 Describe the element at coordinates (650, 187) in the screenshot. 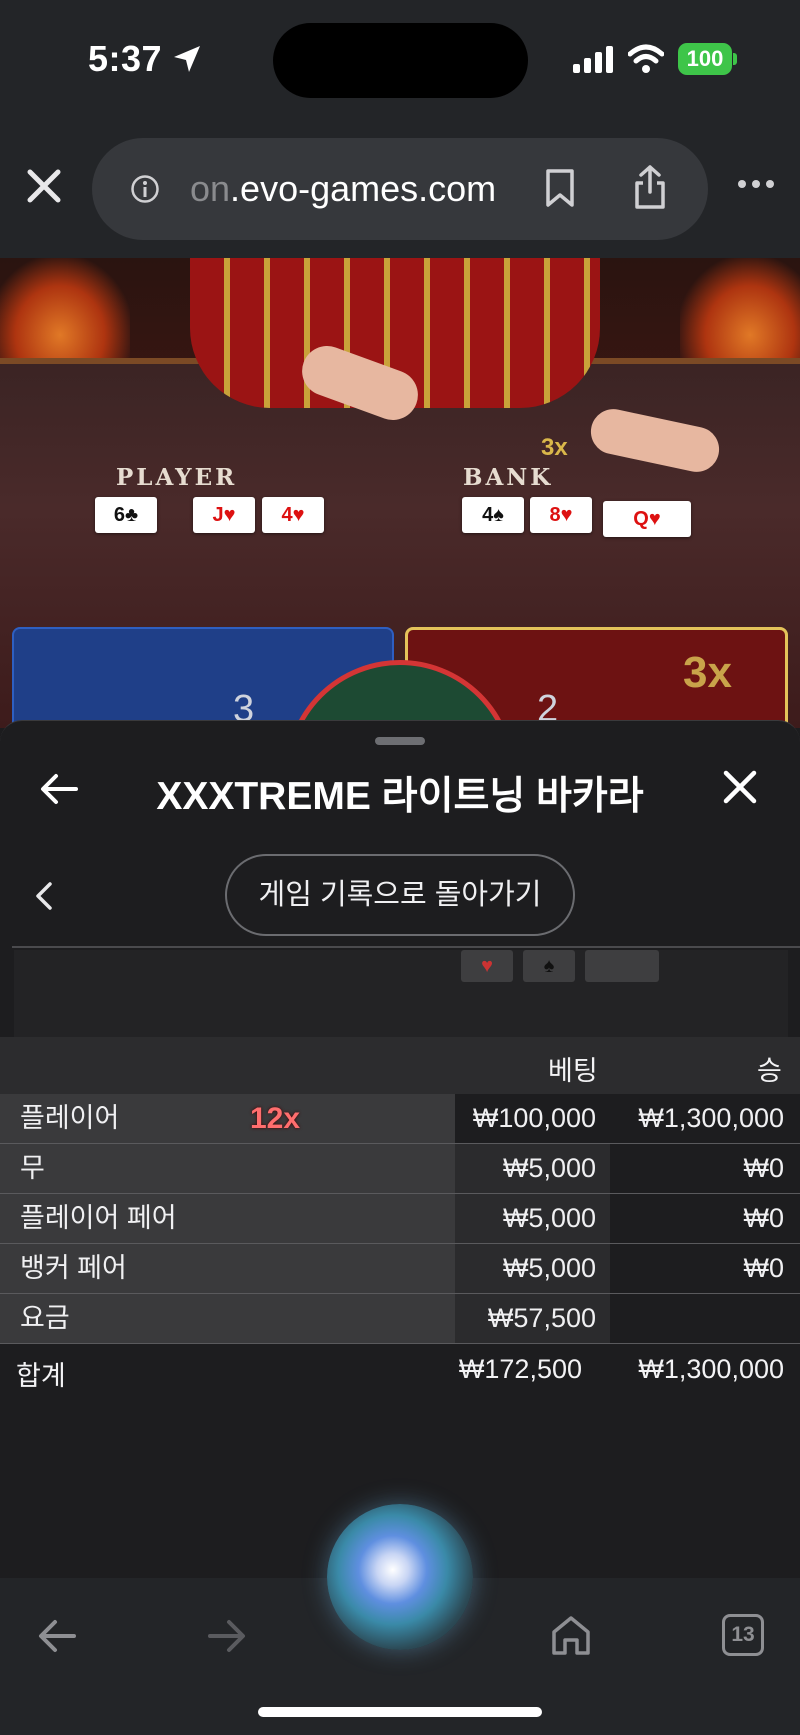

I see `share-icon` at that location.